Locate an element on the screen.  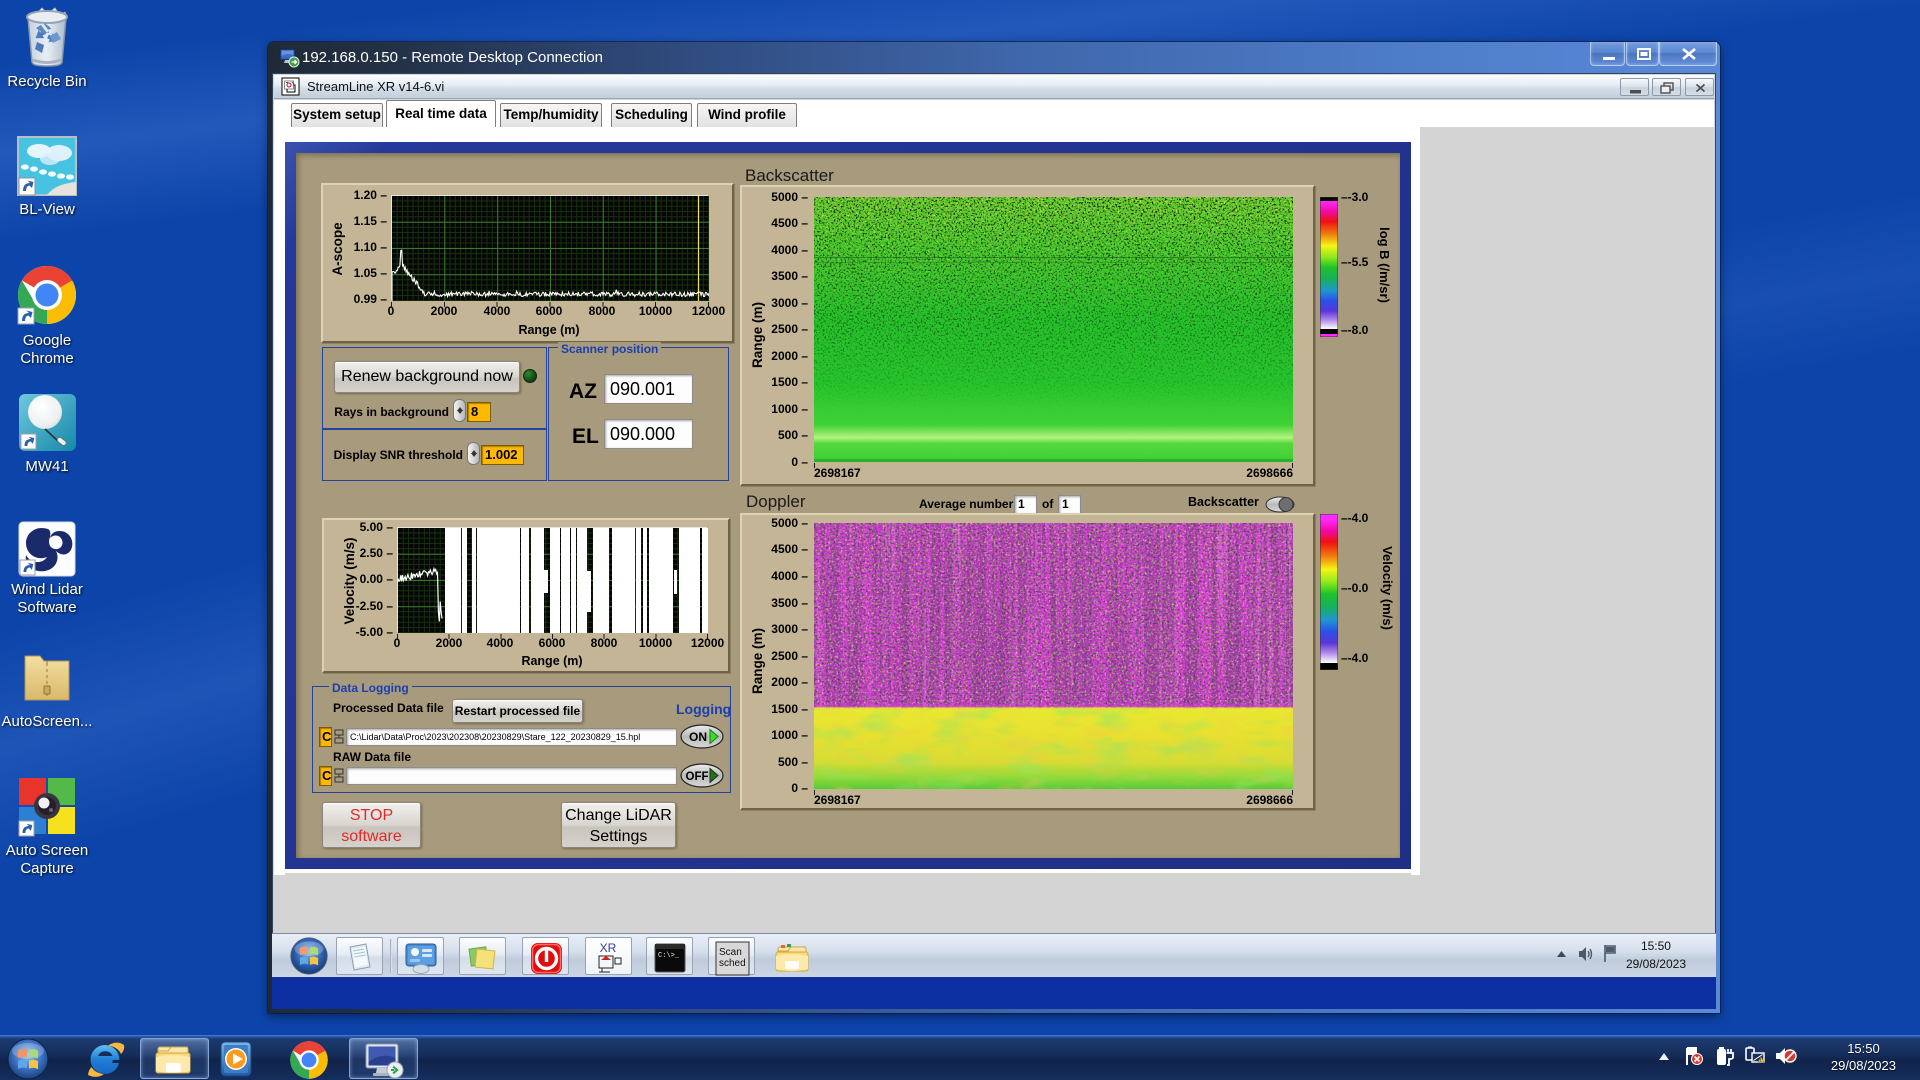
svg-text: XR is located at coordinates (608, 948).